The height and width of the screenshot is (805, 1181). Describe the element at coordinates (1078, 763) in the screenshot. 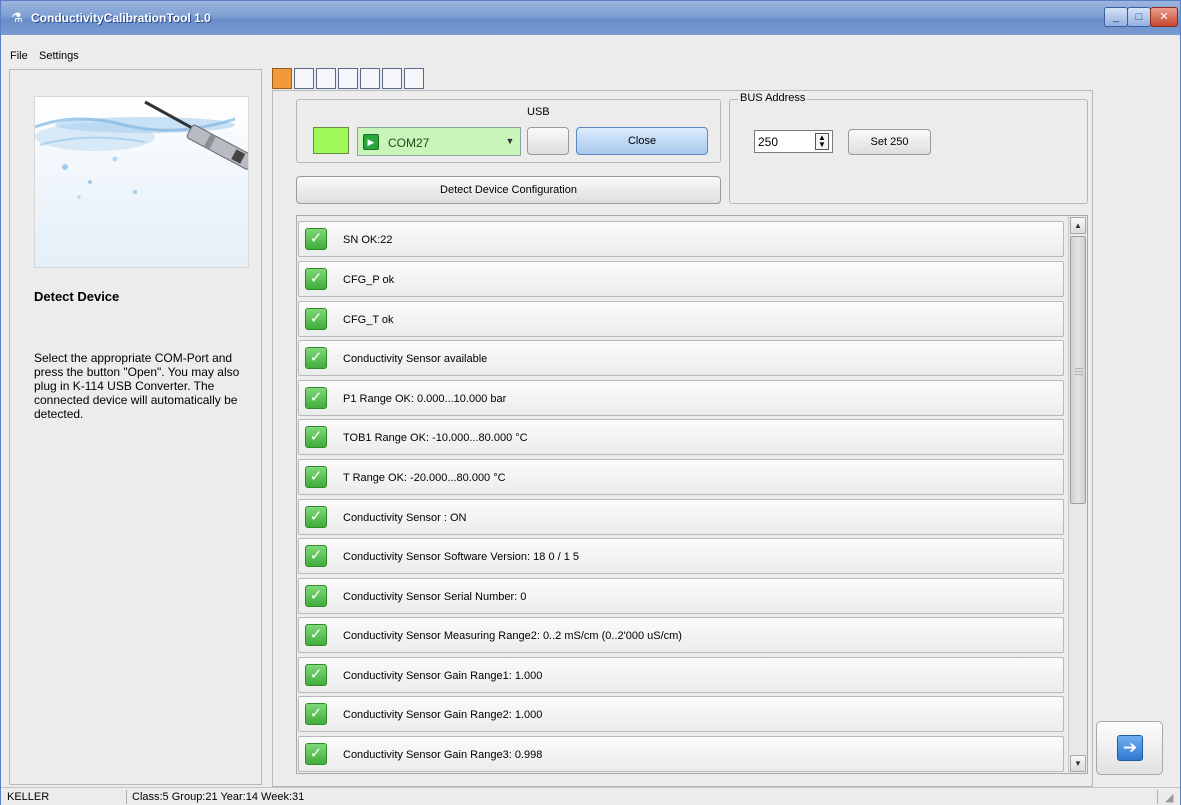

I see `scroll-down-icon: ▼` at that location.